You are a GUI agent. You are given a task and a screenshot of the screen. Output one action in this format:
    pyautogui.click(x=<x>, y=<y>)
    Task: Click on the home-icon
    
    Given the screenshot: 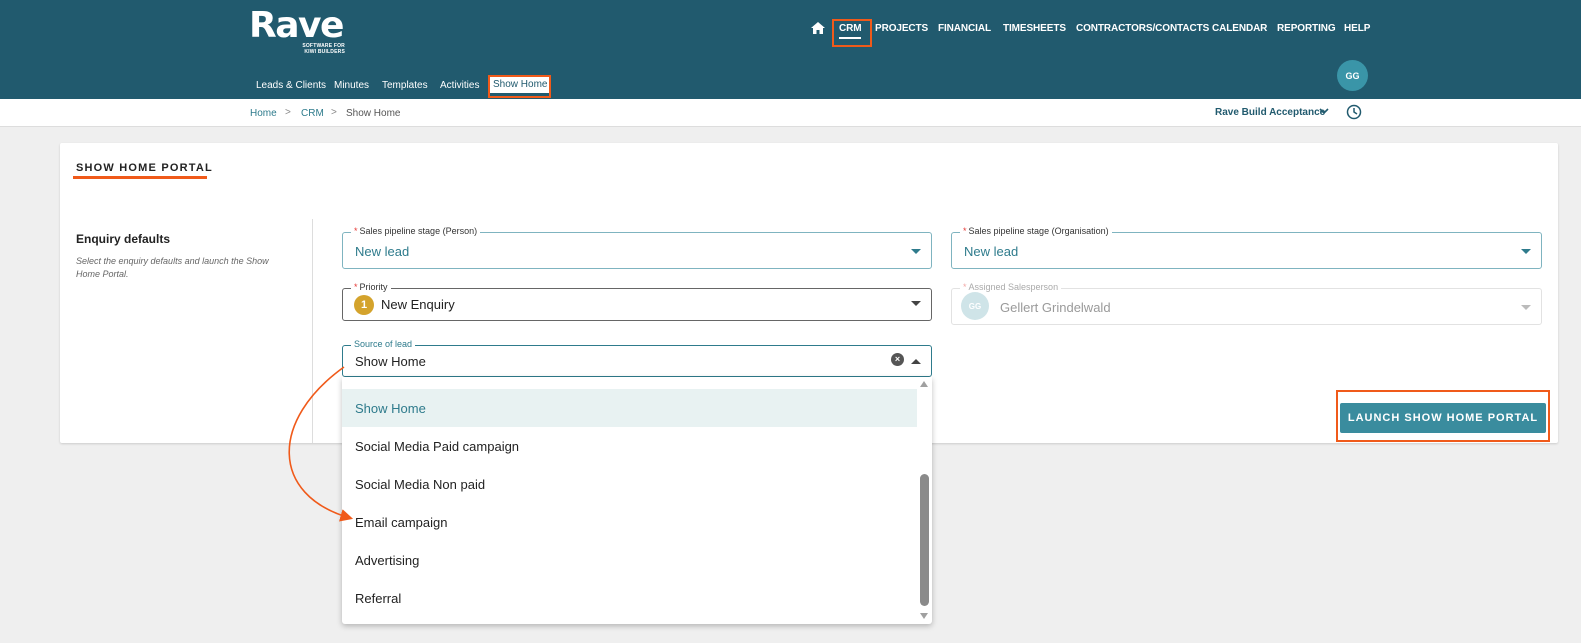 What is the action you would take?
    pyautogui.click(x=818, y=28)
    